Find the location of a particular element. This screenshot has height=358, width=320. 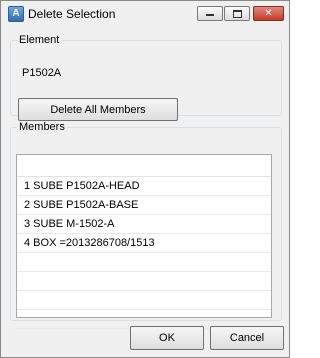

element-value: P1502A is located at coordinates (42, 73).